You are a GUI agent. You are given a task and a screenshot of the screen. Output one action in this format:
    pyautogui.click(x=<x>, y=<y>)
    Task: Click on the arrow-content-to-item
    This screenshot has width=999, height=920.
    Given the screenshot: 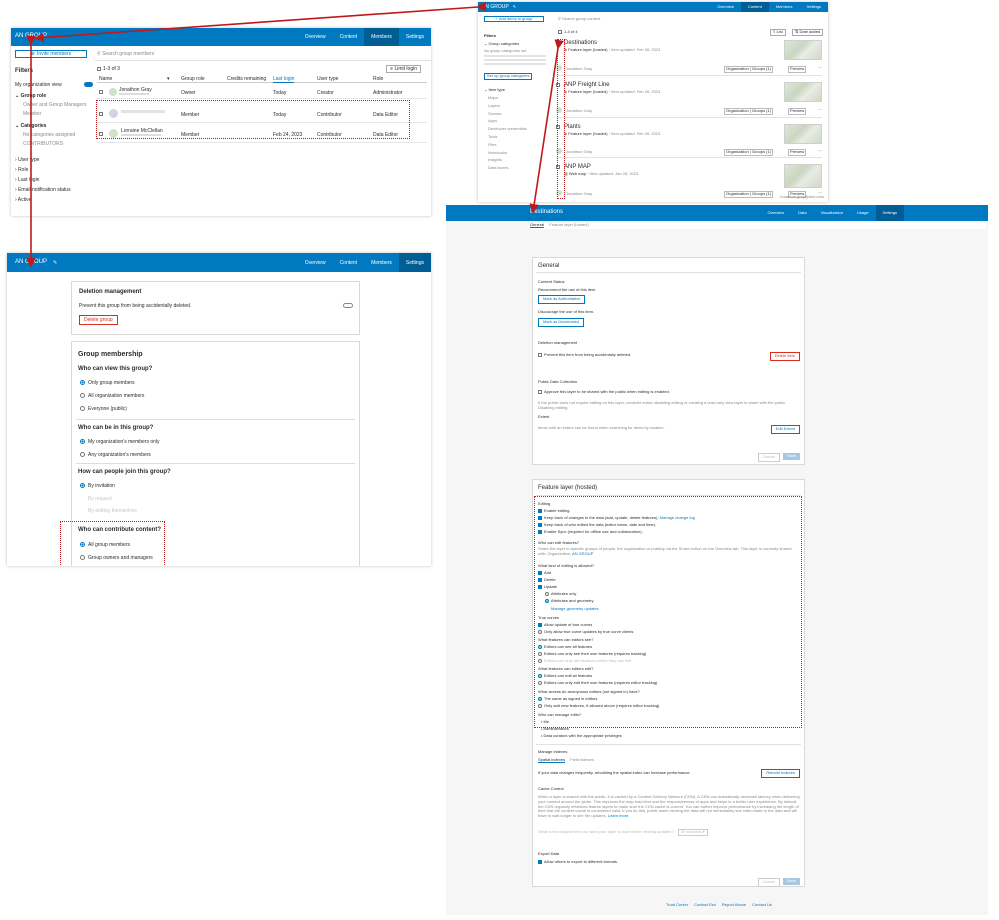 What is the action you would take?
    pyautogui.click(x=546, y=126)
    